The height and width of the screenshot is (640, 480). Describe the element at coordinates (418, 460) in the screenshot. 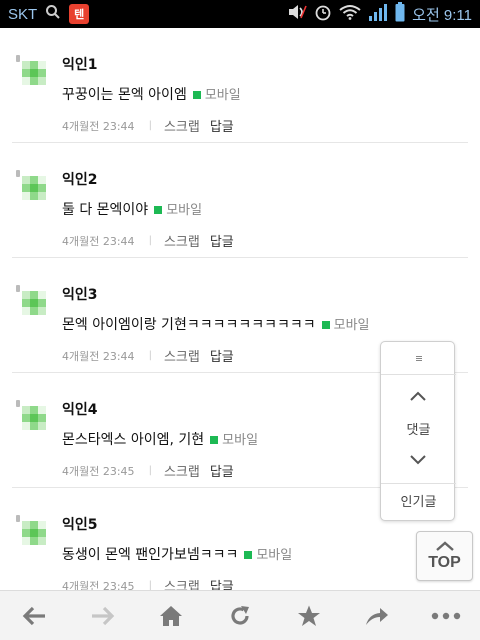

I see `scroll-down-icon` at that location.